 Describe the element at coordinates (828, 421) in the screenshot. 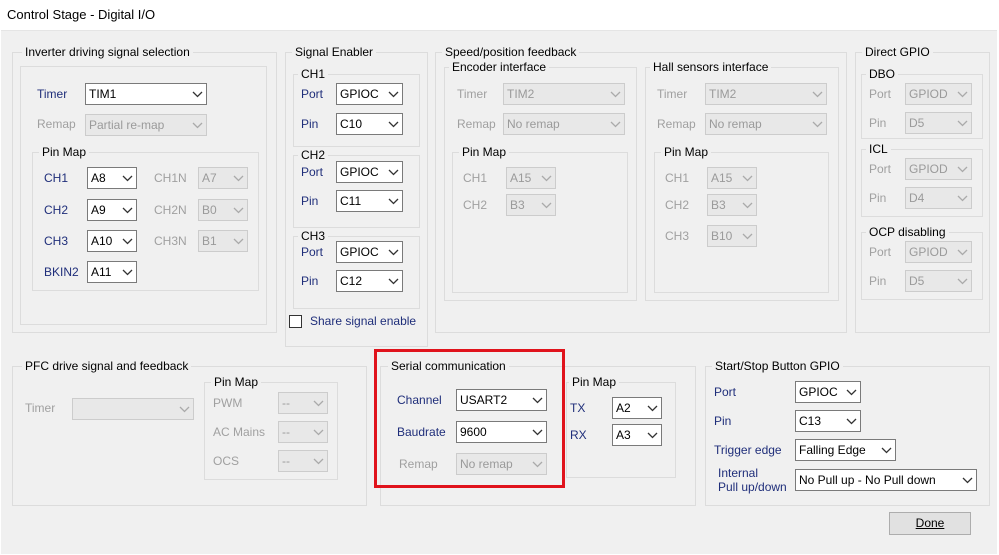

I see `start-stop-pin-select: C13` at that location.